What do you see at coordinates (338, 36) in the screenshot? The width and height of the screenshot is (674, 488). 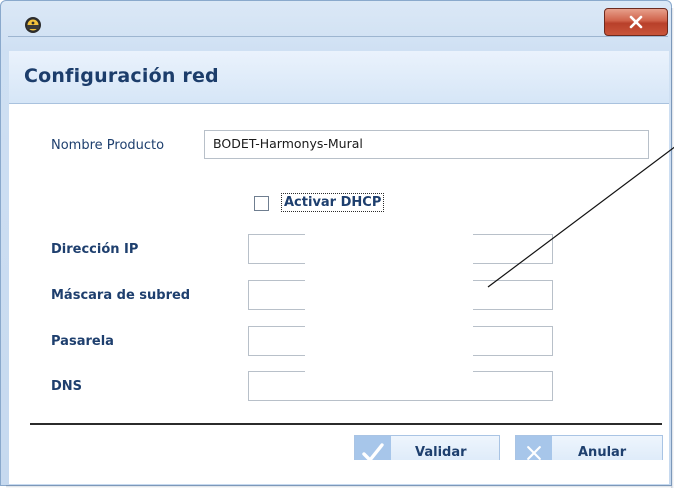 I see `titlebar-divider` at bounding box center [338, 36].